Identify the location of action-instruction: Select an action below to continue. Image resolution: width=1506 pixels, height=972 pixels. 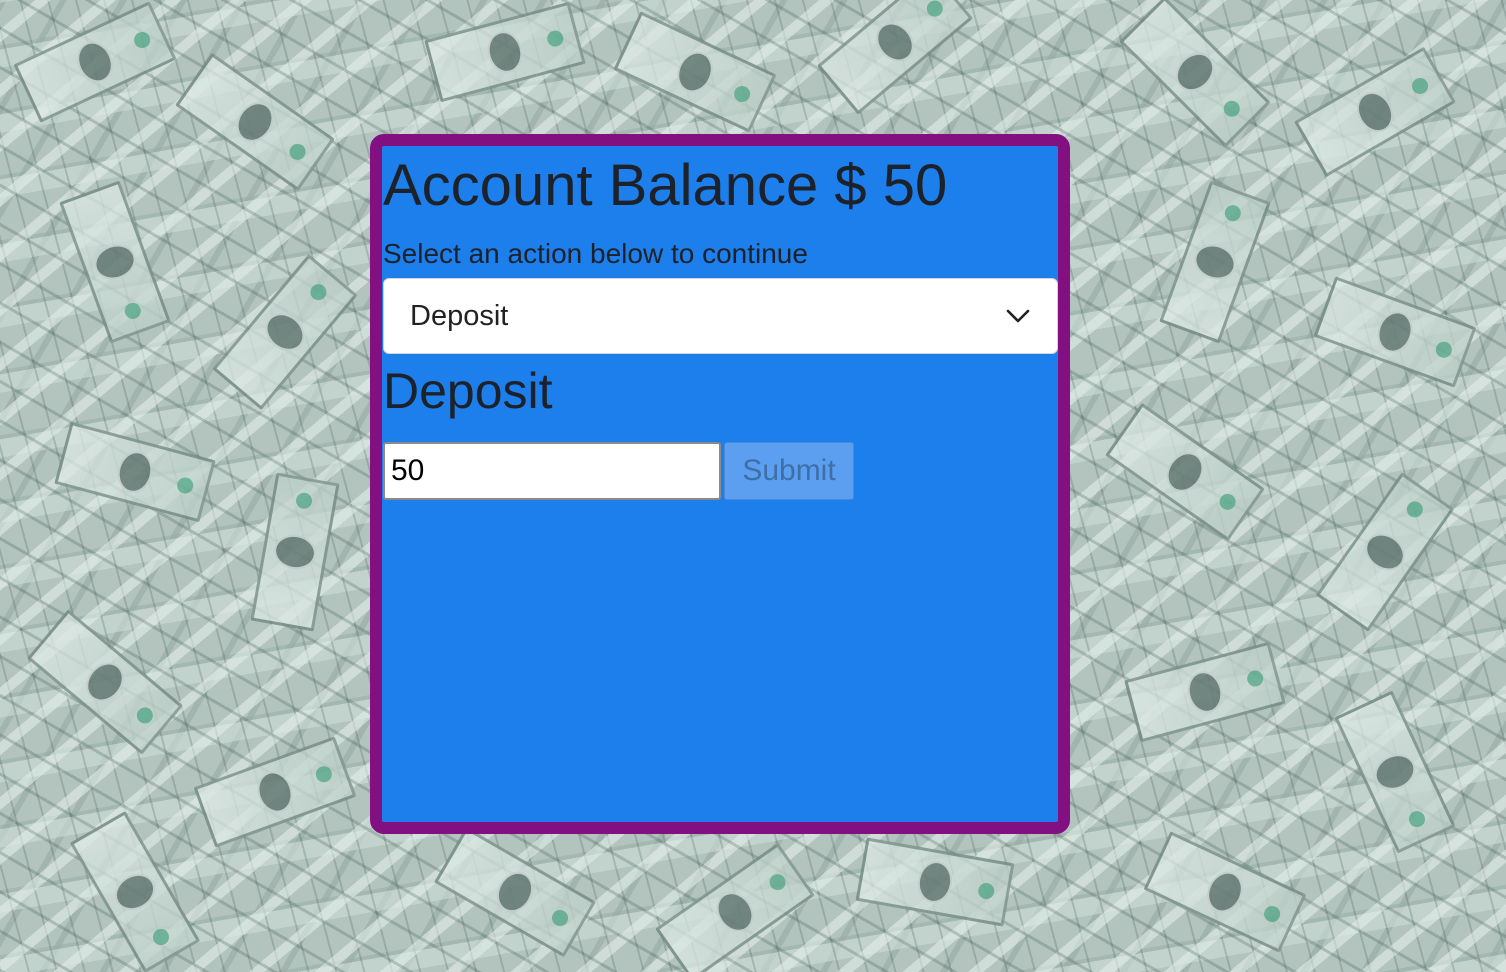
(595, 253).